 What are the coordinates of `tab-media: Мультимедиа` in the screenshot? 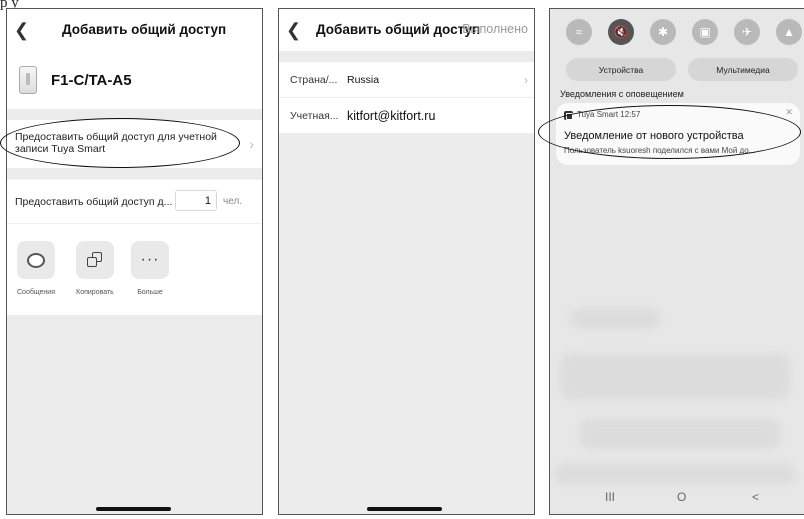 It's located at (743, 69).